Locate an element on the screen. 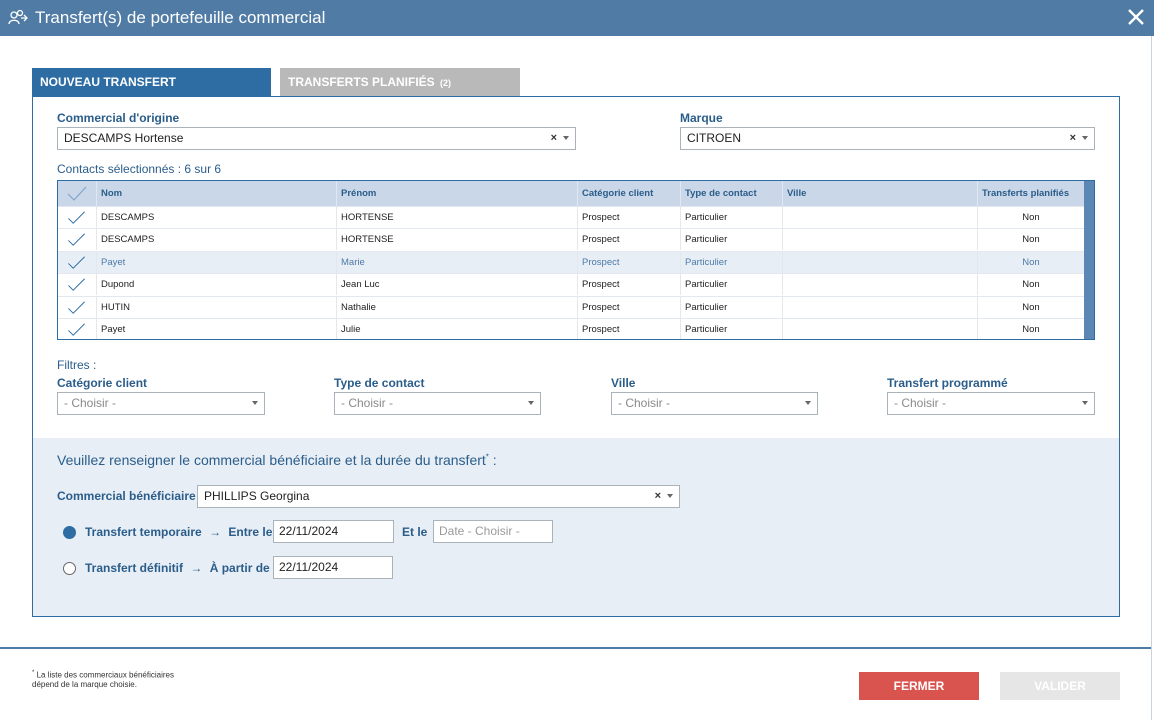 This screenshot has height=720, width=1154. cell-nom: DESCAMPS is located at coordinates (216, 217).